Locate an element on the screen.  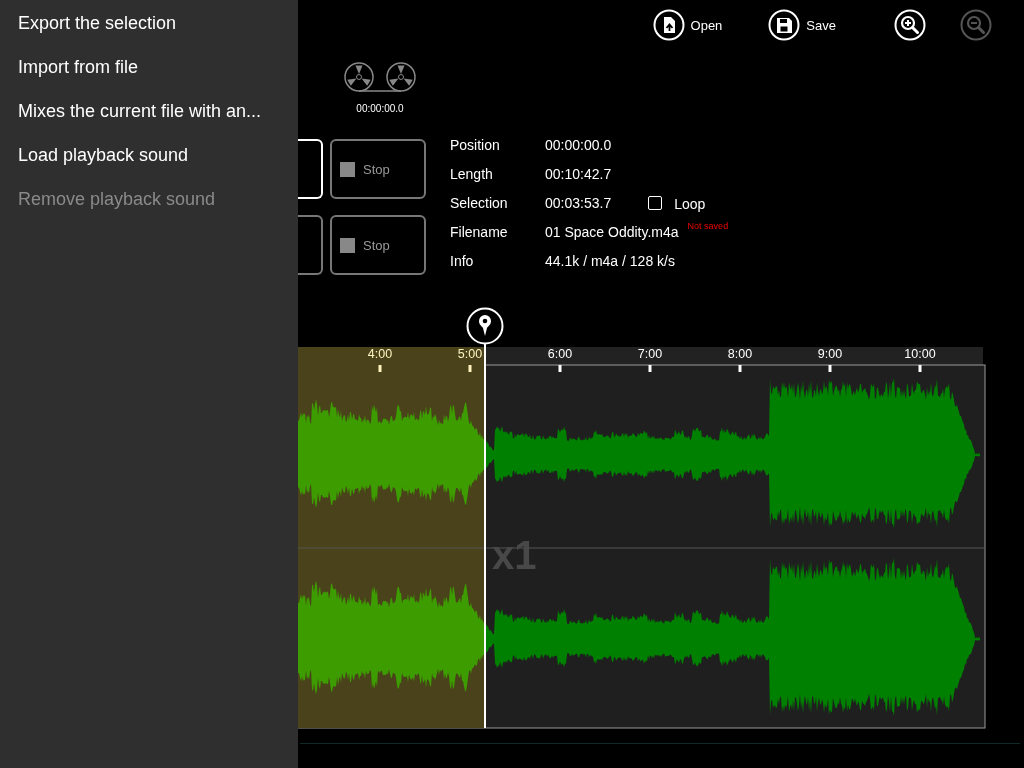
location-pin-icon is located at coordinates (485, 326).